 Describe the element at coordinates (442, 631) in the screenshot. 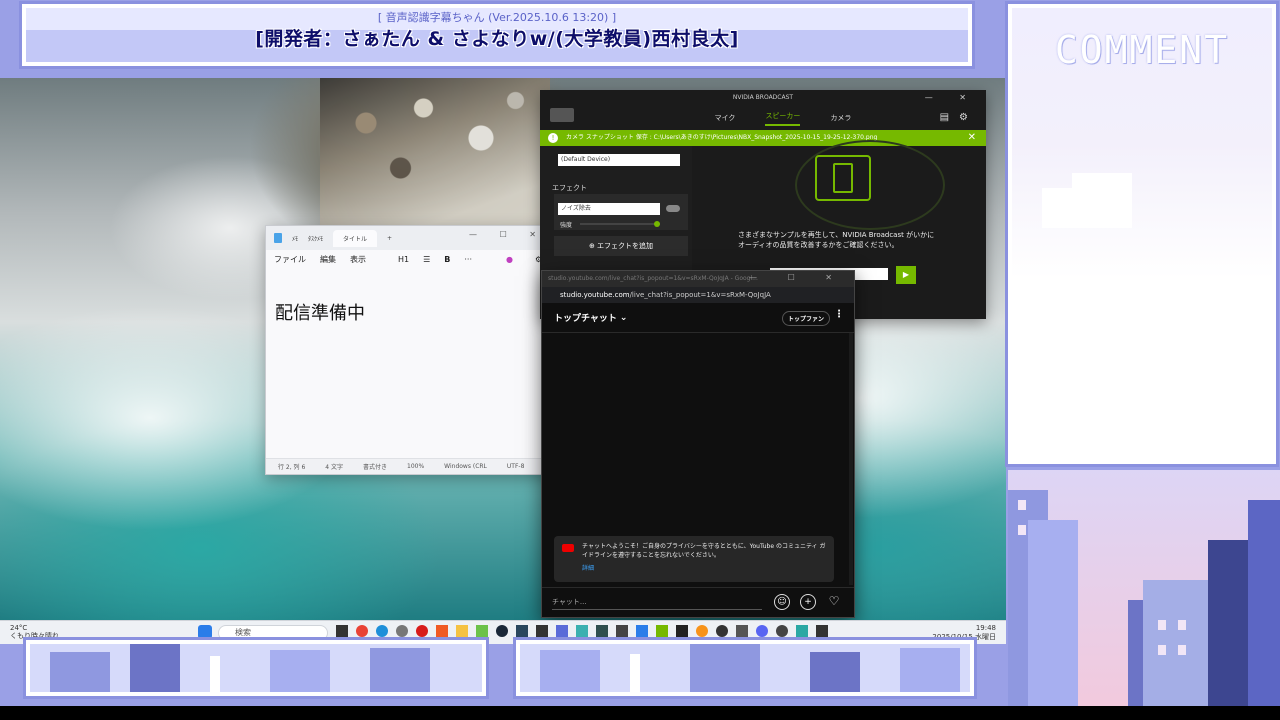

I see `brave-icon` at that location.